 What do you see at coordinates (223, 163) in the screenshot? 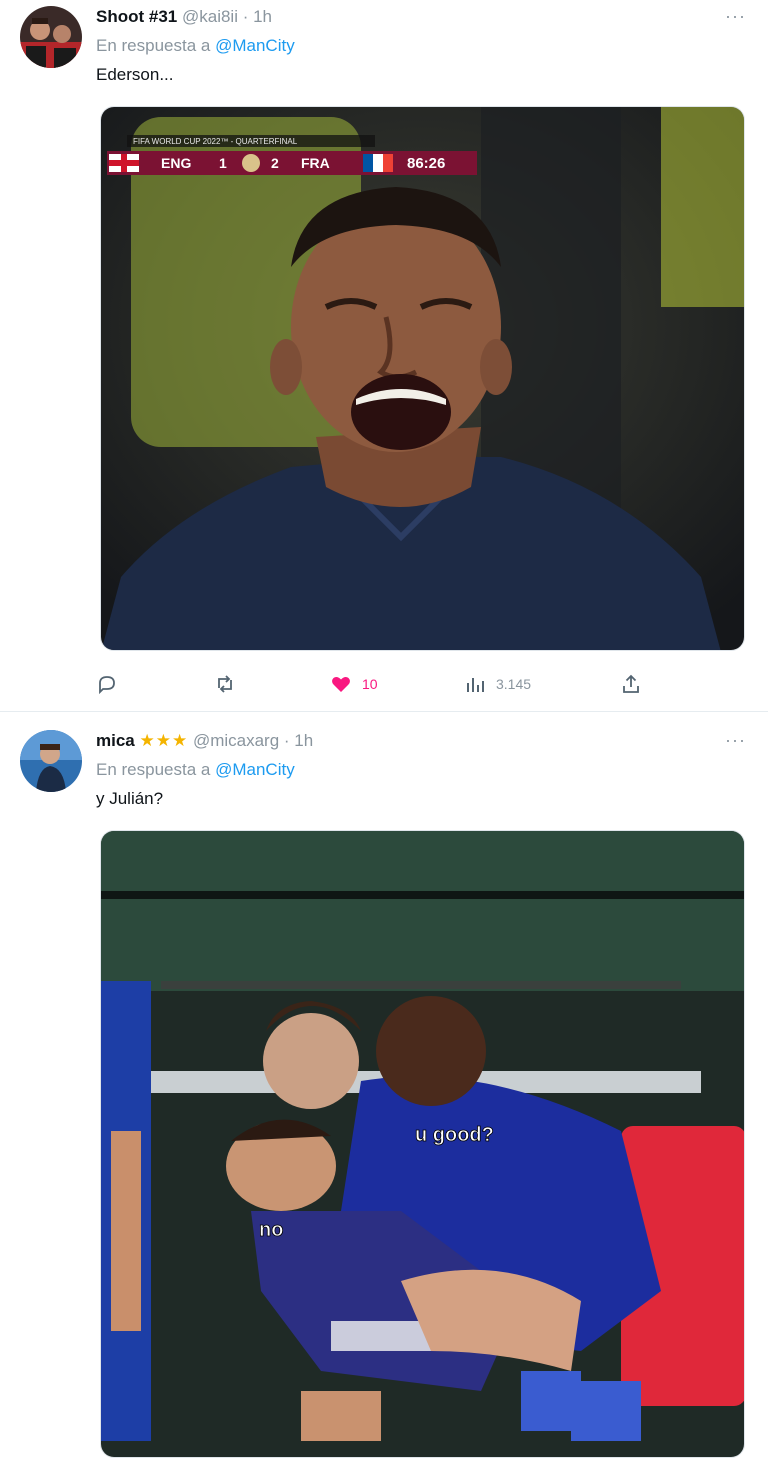
I see `scorebug-home-score: 1` at bounding box center [223, 163].